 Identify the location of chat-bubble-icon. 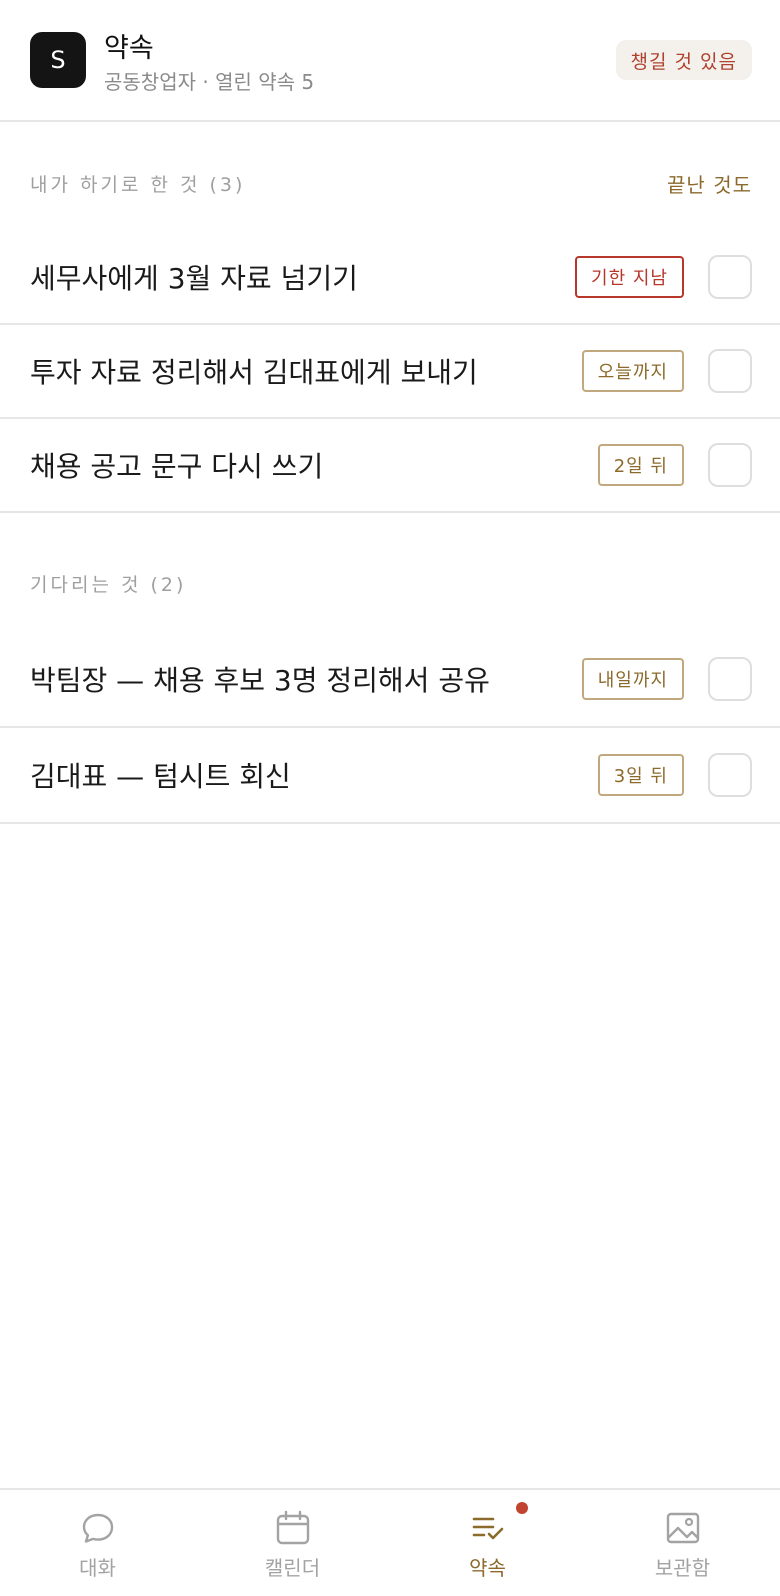
(97, 1528).